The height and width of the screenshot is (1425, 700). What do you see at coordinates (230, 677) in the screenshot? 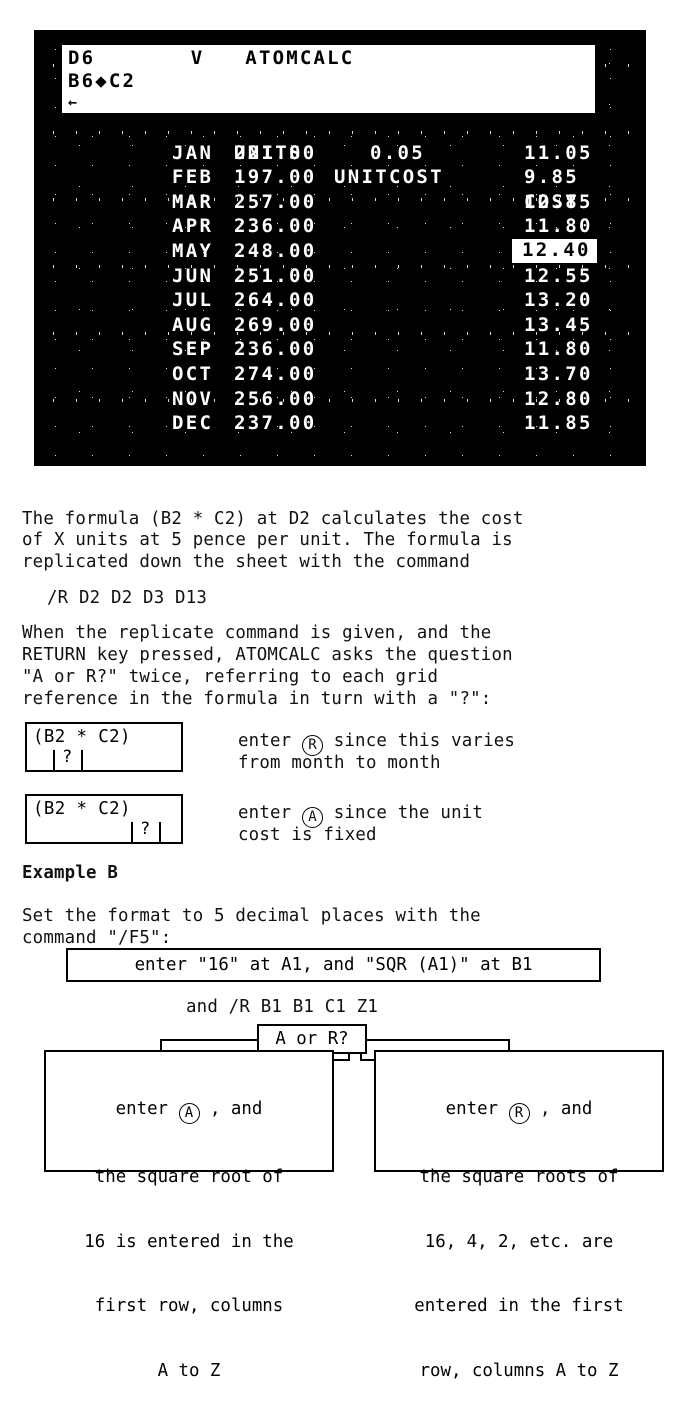
I see `paragraph-2-line-3: "A or R?" twice, referring to each grid` at bounding box center [230, 677].